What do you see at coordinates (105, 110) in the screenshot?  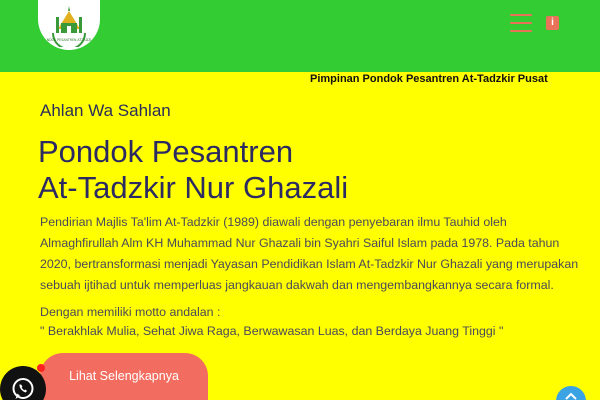 I see `hero-greeting: Ahlan Wa Sahlan` at bounding box center [105, 110].